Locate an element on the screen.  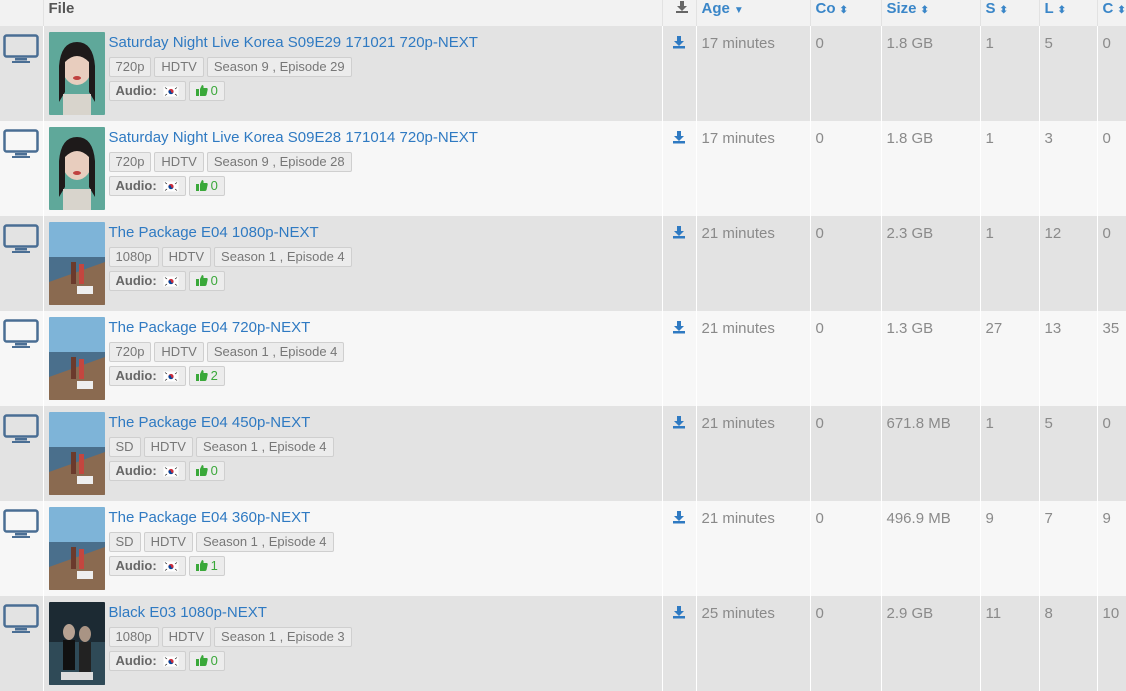
thumbs-up-button: 1 is located at coordinates (206, 566).